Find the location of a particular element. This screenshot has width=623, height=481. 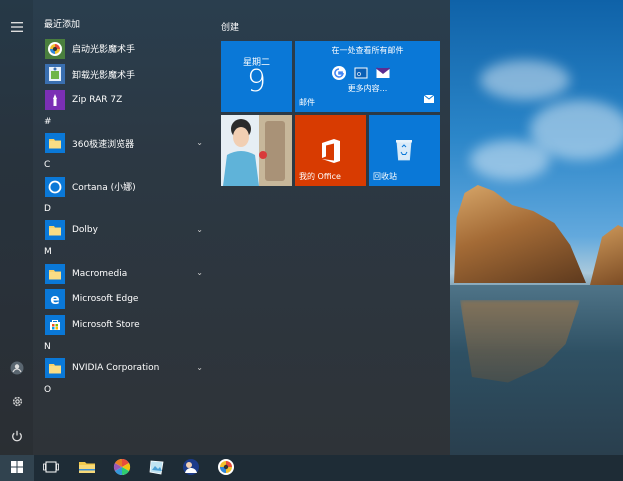

app-label: Cortana (小娜) is located at coordinates (104, 188).